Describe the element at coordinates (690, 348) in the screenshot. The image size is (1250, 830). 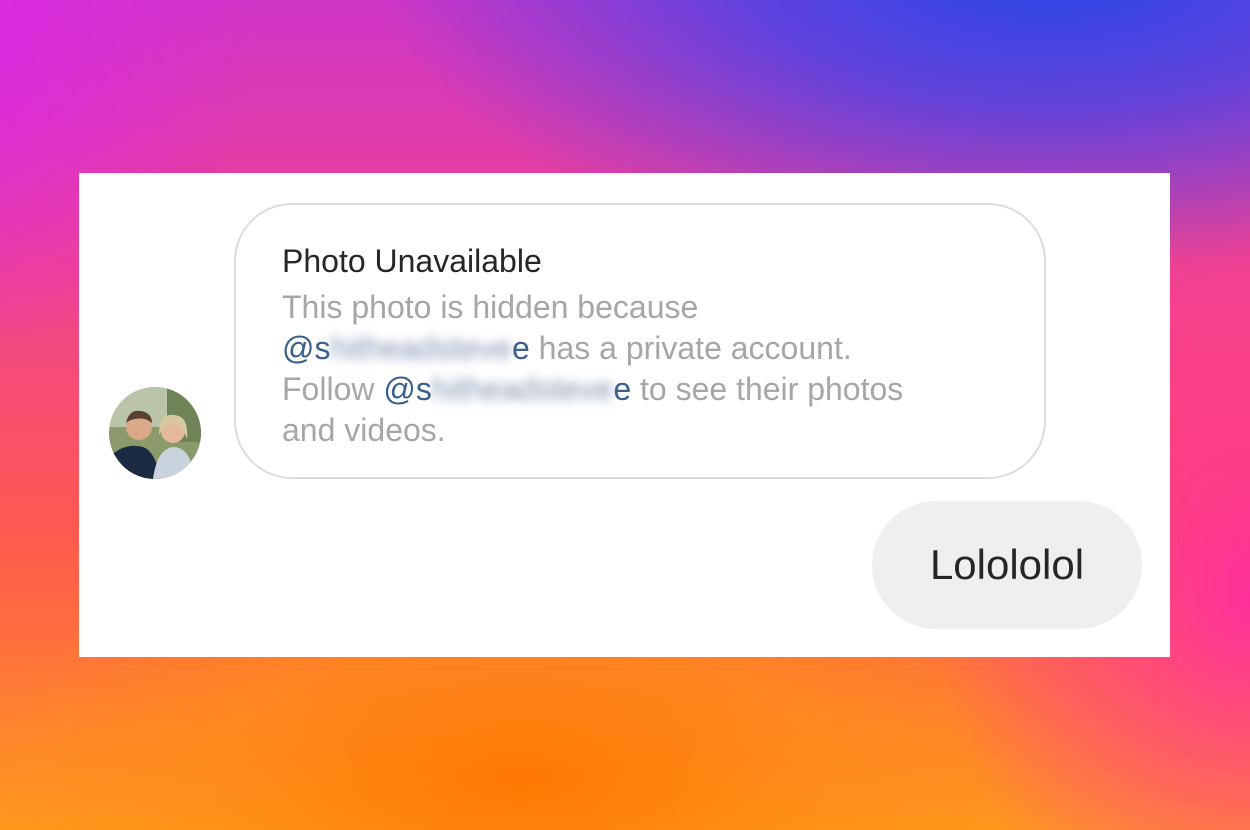
I see `body-line-2: has a private account.` at that location.